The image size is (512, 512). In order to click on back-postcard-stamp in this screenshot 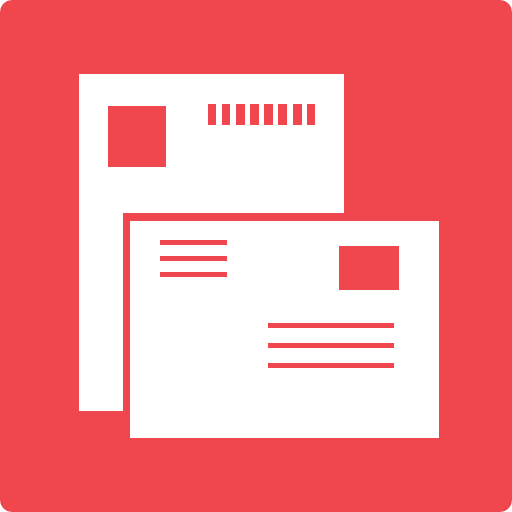, I will do `click(137, 136)`.